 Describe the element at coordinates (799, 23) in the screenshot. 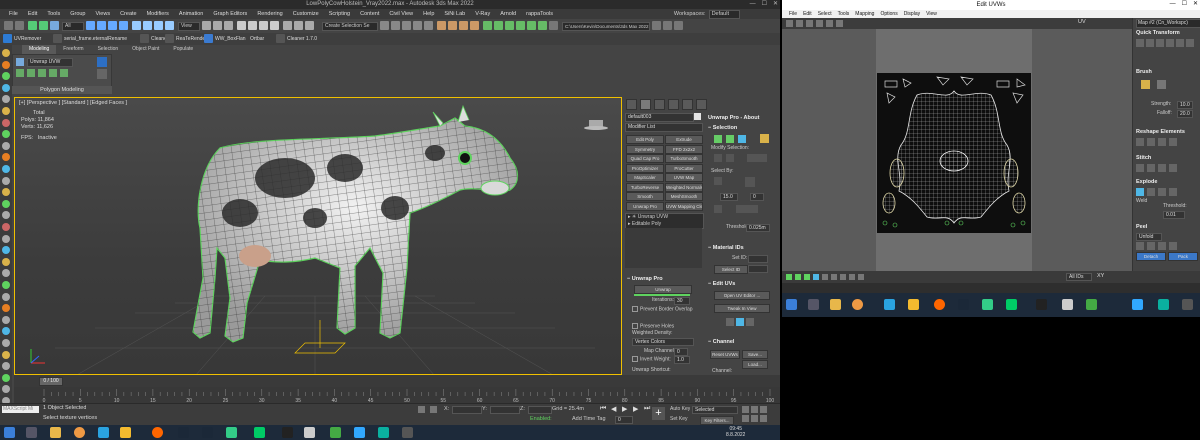

I see `uvw-rotate-icon` at that location.